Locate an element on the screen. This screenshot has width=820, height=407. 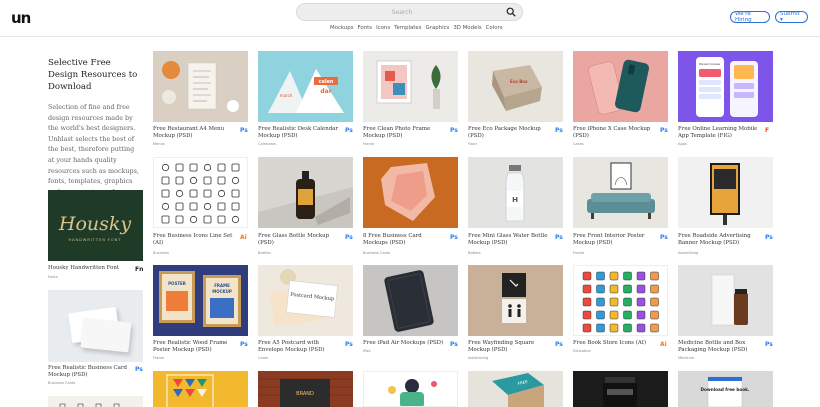
nav-fonts: Fonts is located at coordinates (365, 28).